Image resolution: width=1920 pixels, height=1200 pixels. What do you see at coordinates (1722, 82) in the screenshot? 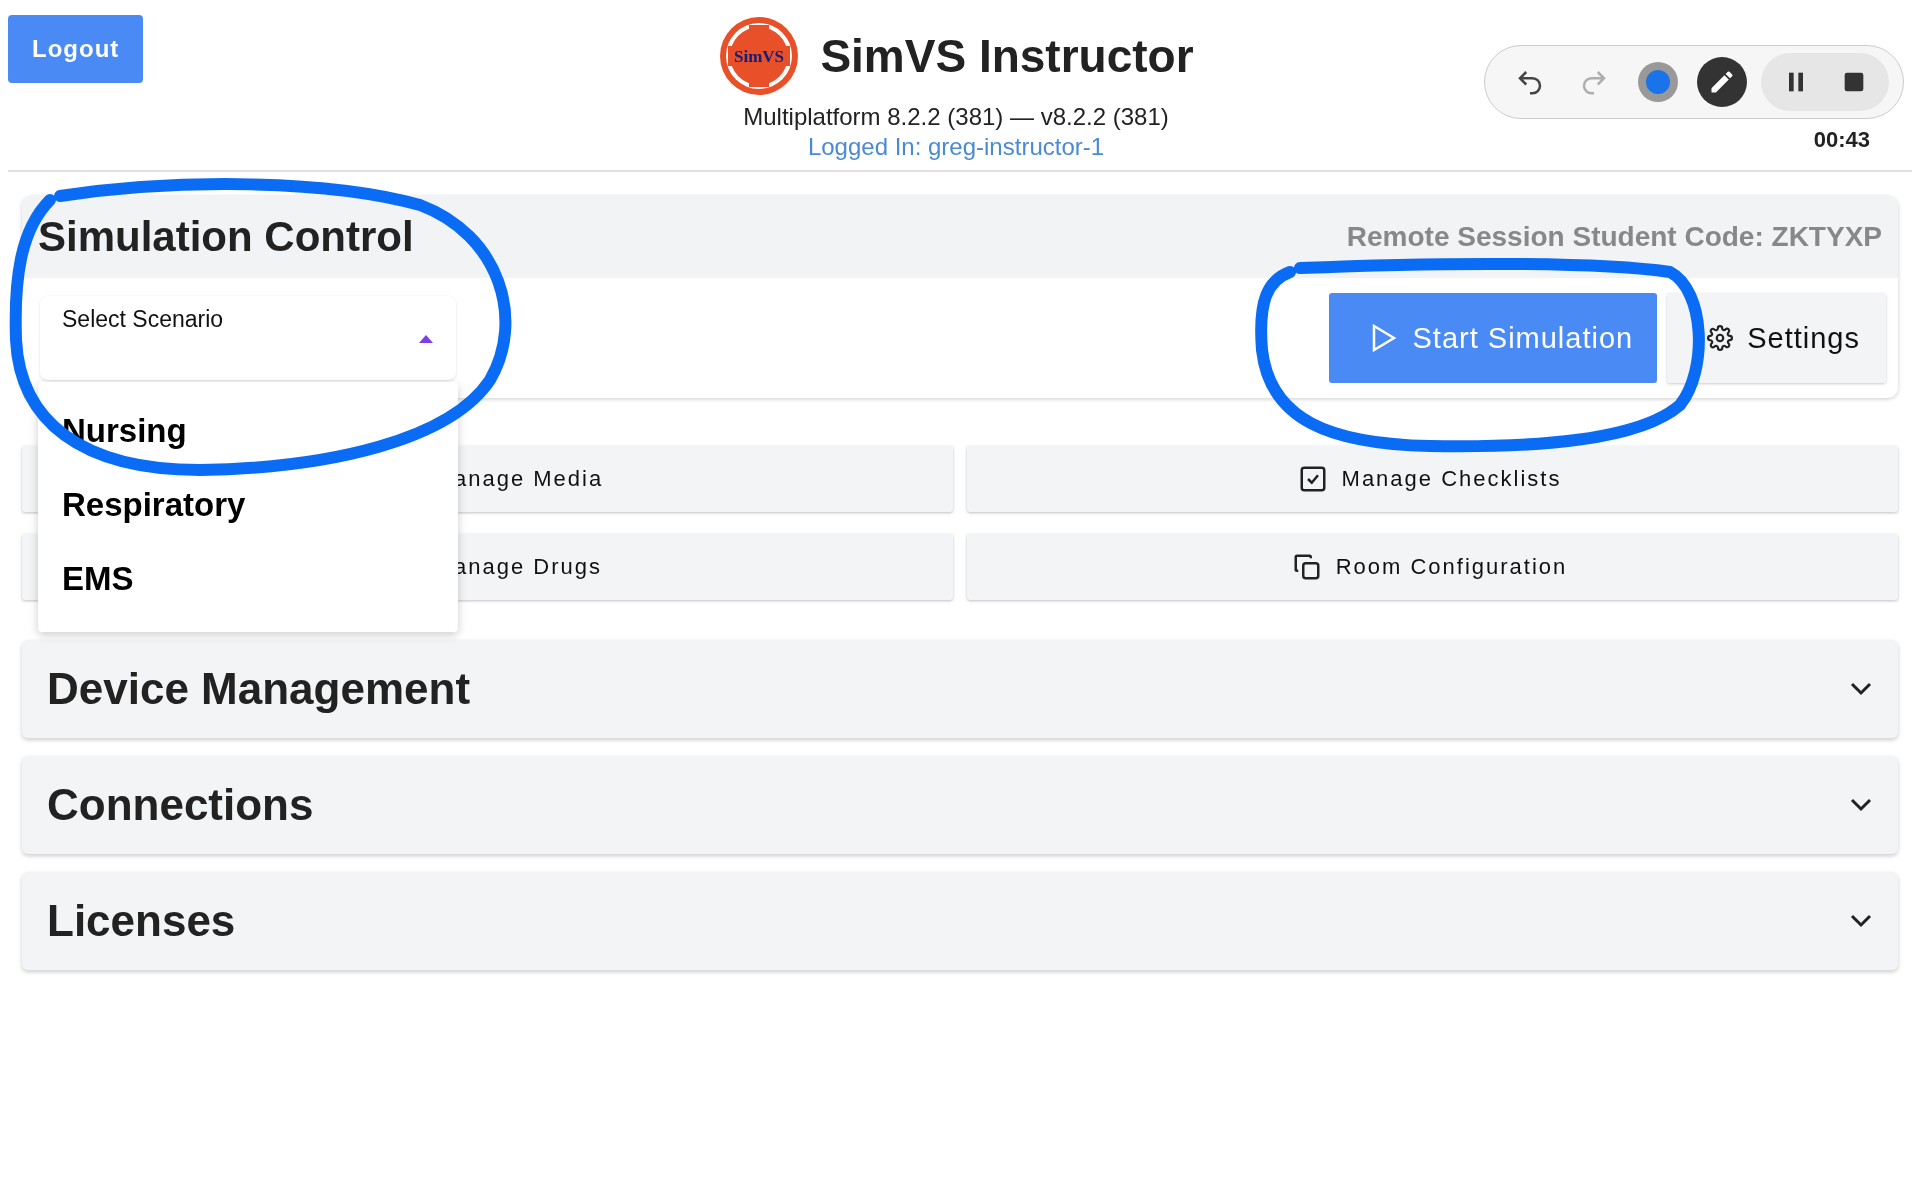
I see `pen-button` at bounding box center [1722, 82].